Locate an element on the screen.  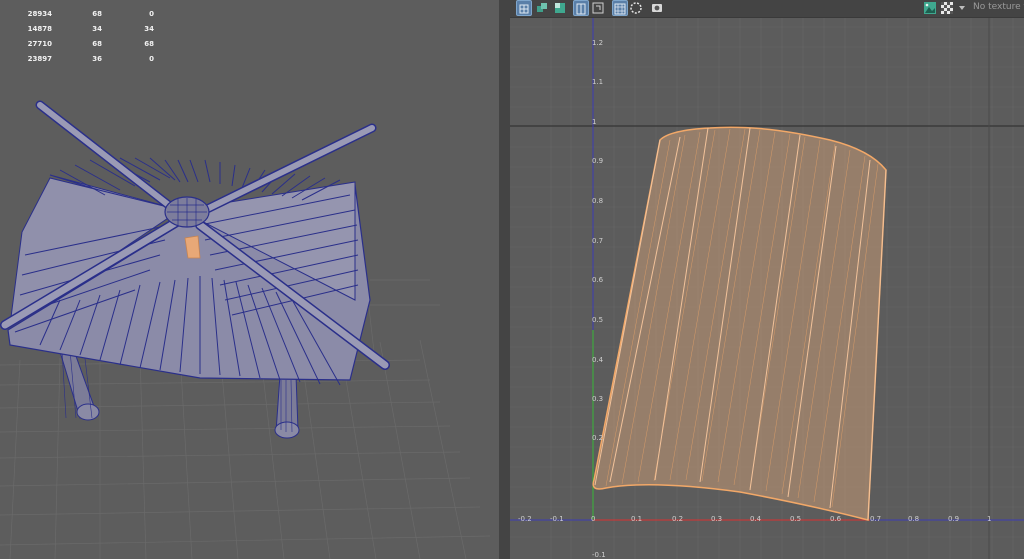
uv-checker-tile-icon is located at coordinates (560, 7).